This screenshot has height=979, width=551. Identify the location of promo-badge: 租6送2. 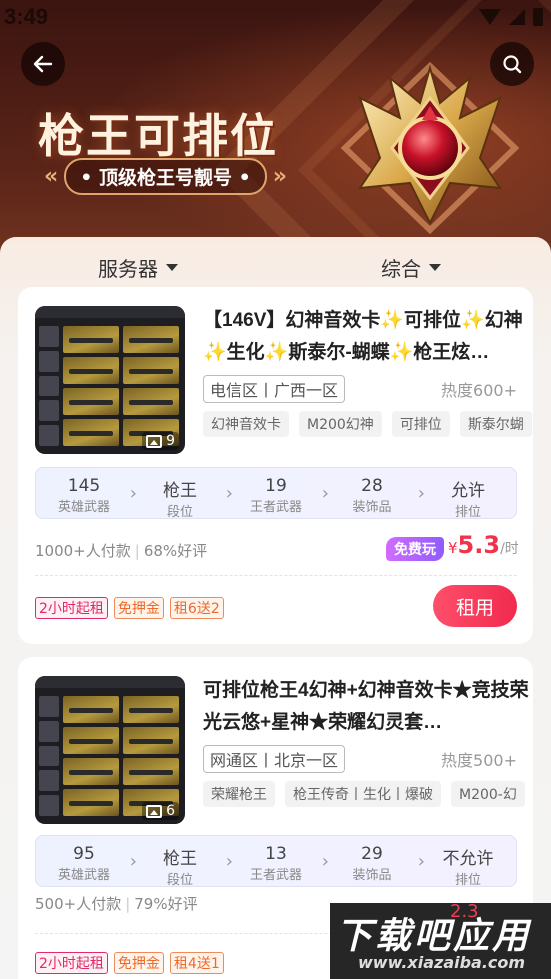
(196, 608).